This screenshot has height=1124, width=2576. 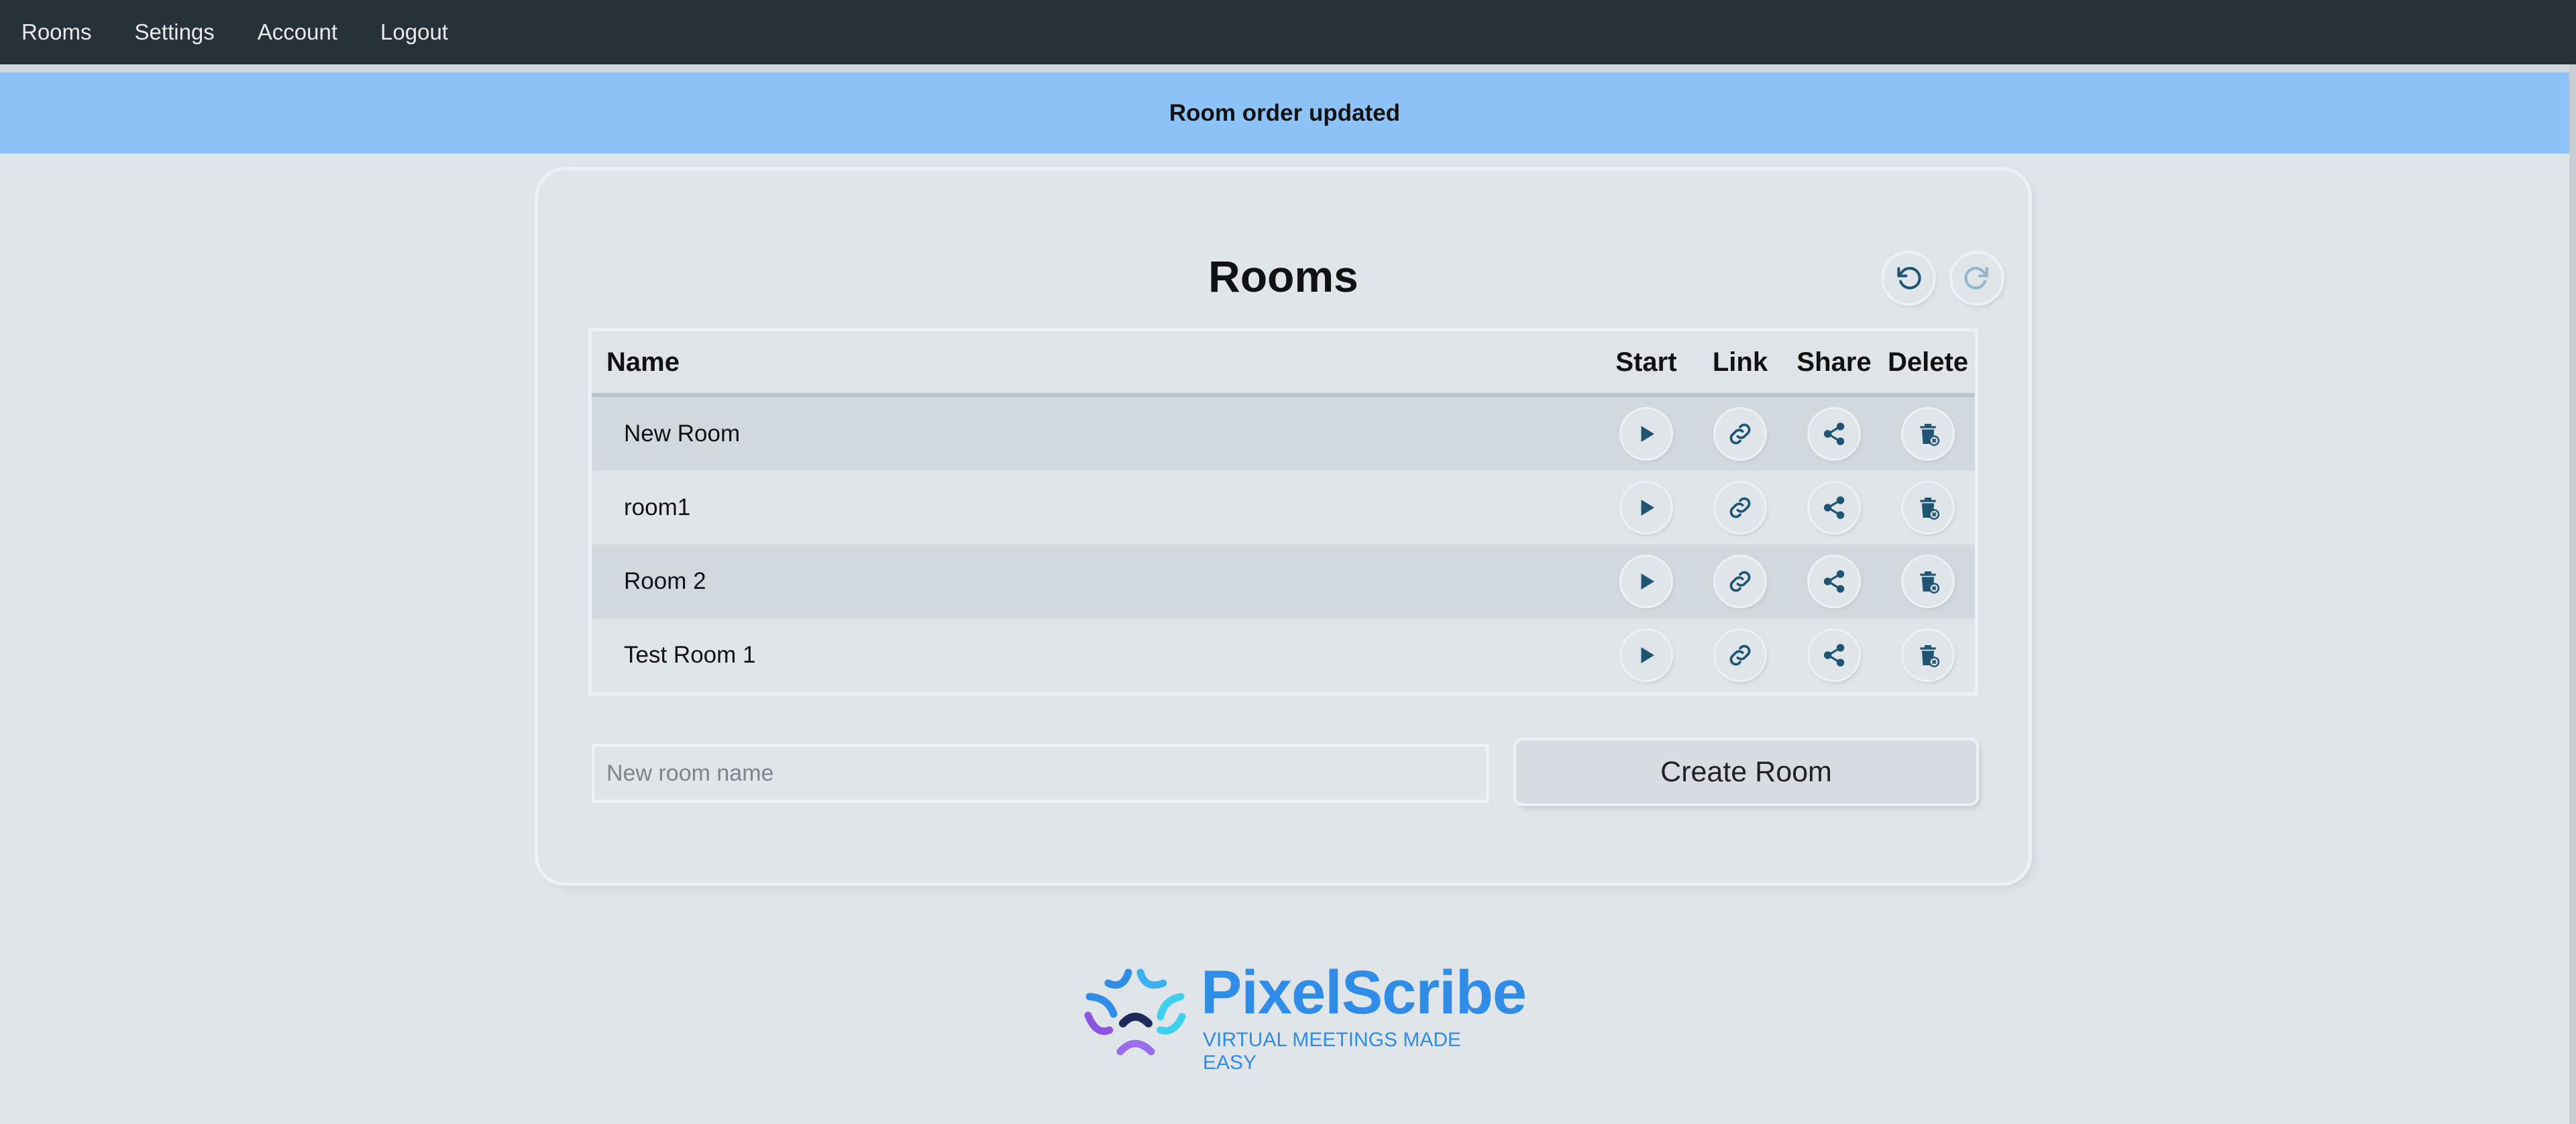 I want to click on table-body: New Room room1 Room 2 Test Room 1, so click(x=1283, y=544).